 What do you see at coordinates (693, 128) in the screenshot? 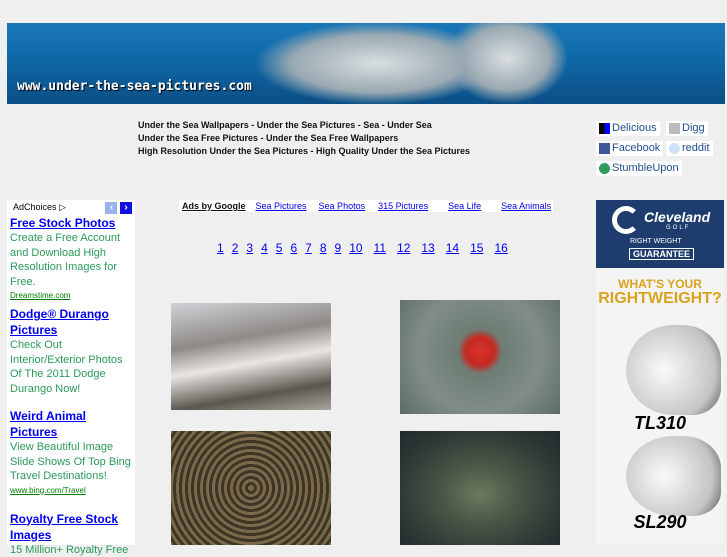
I see `label: Digg` at bounding box center [693, 128].